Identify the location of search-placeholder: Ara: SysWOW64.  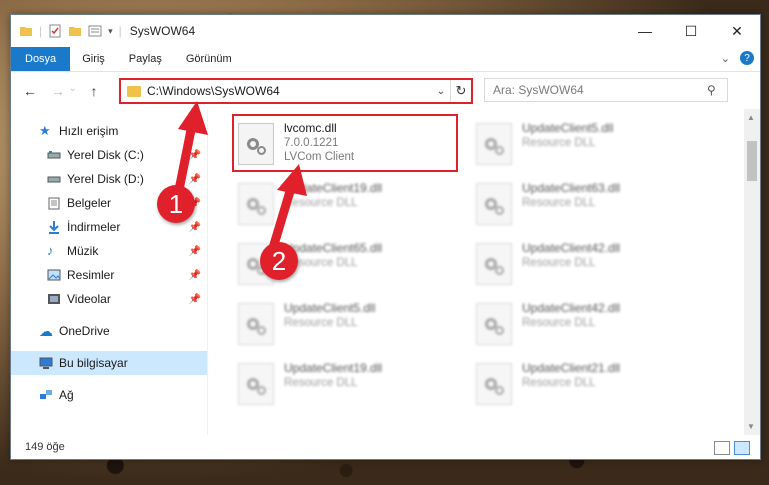
(538, 90).